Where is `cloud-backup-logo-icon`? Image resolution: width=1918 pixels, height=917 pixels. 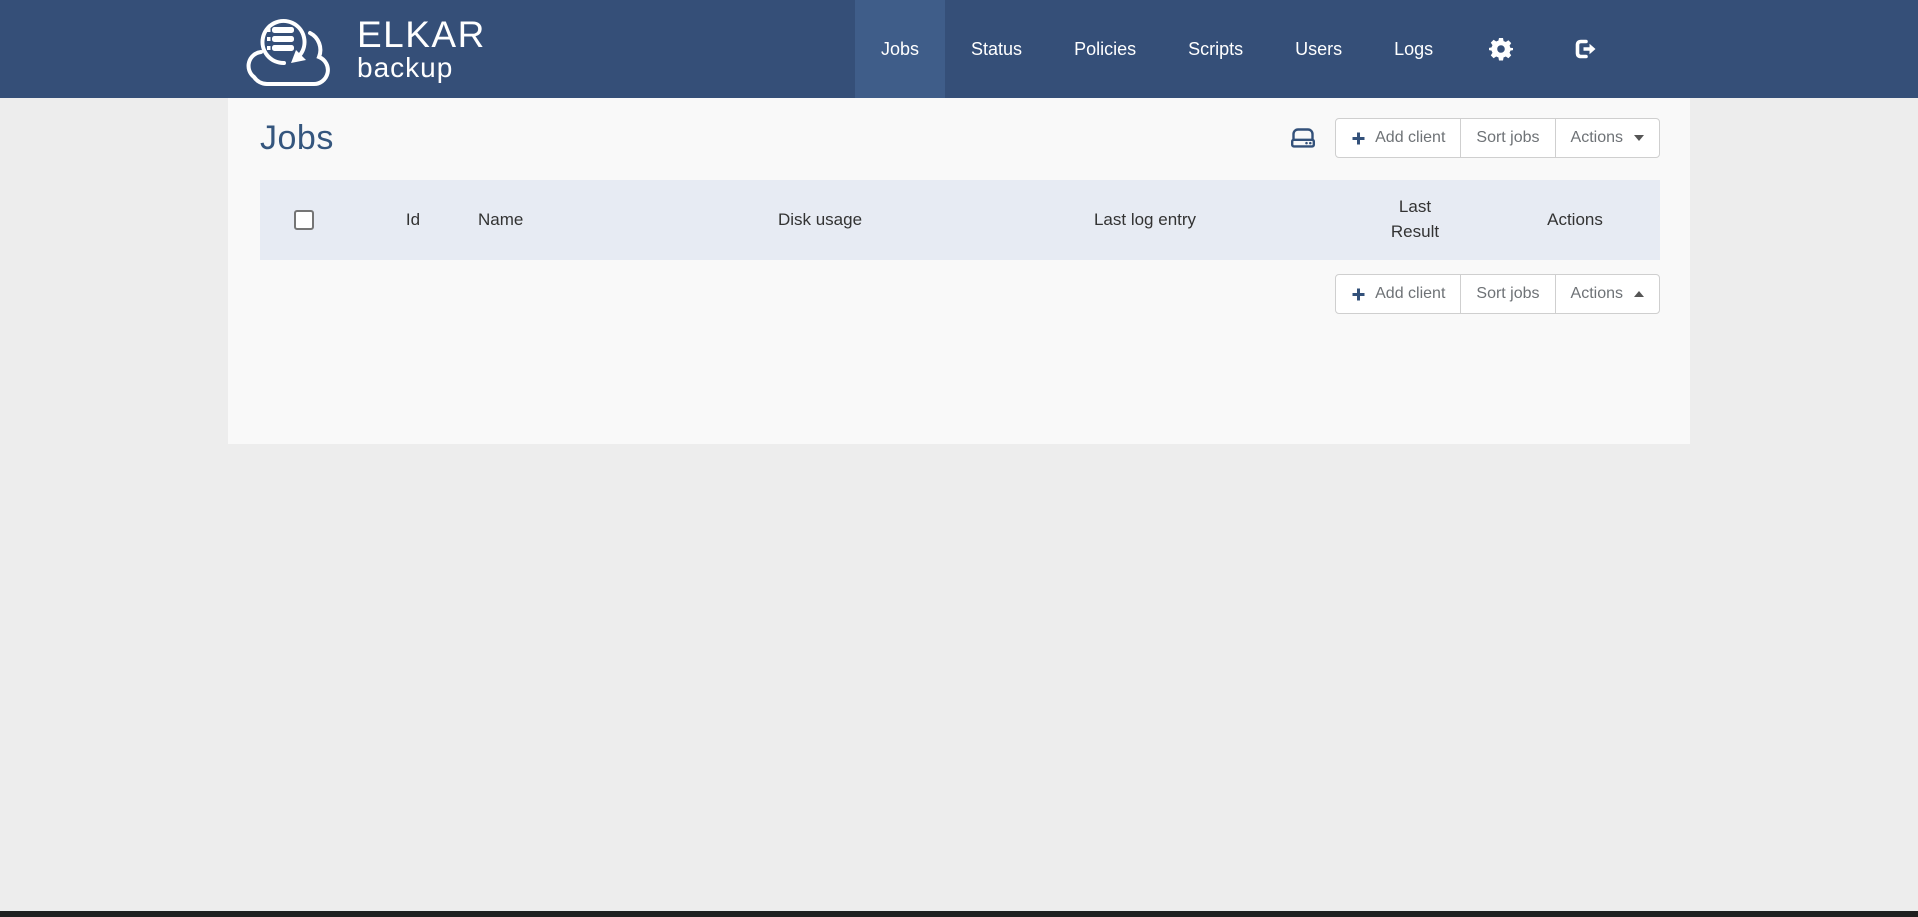 cloud-backup-logo-icon is located at coordinates (296, 49).